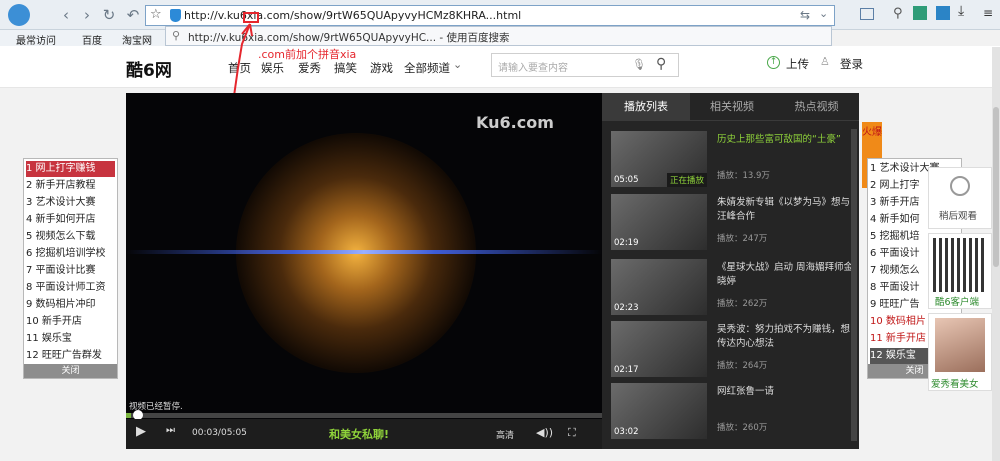 This screenshot has width=1000, height=461. I want to click on forward-icon: ›, so click(87, 15).